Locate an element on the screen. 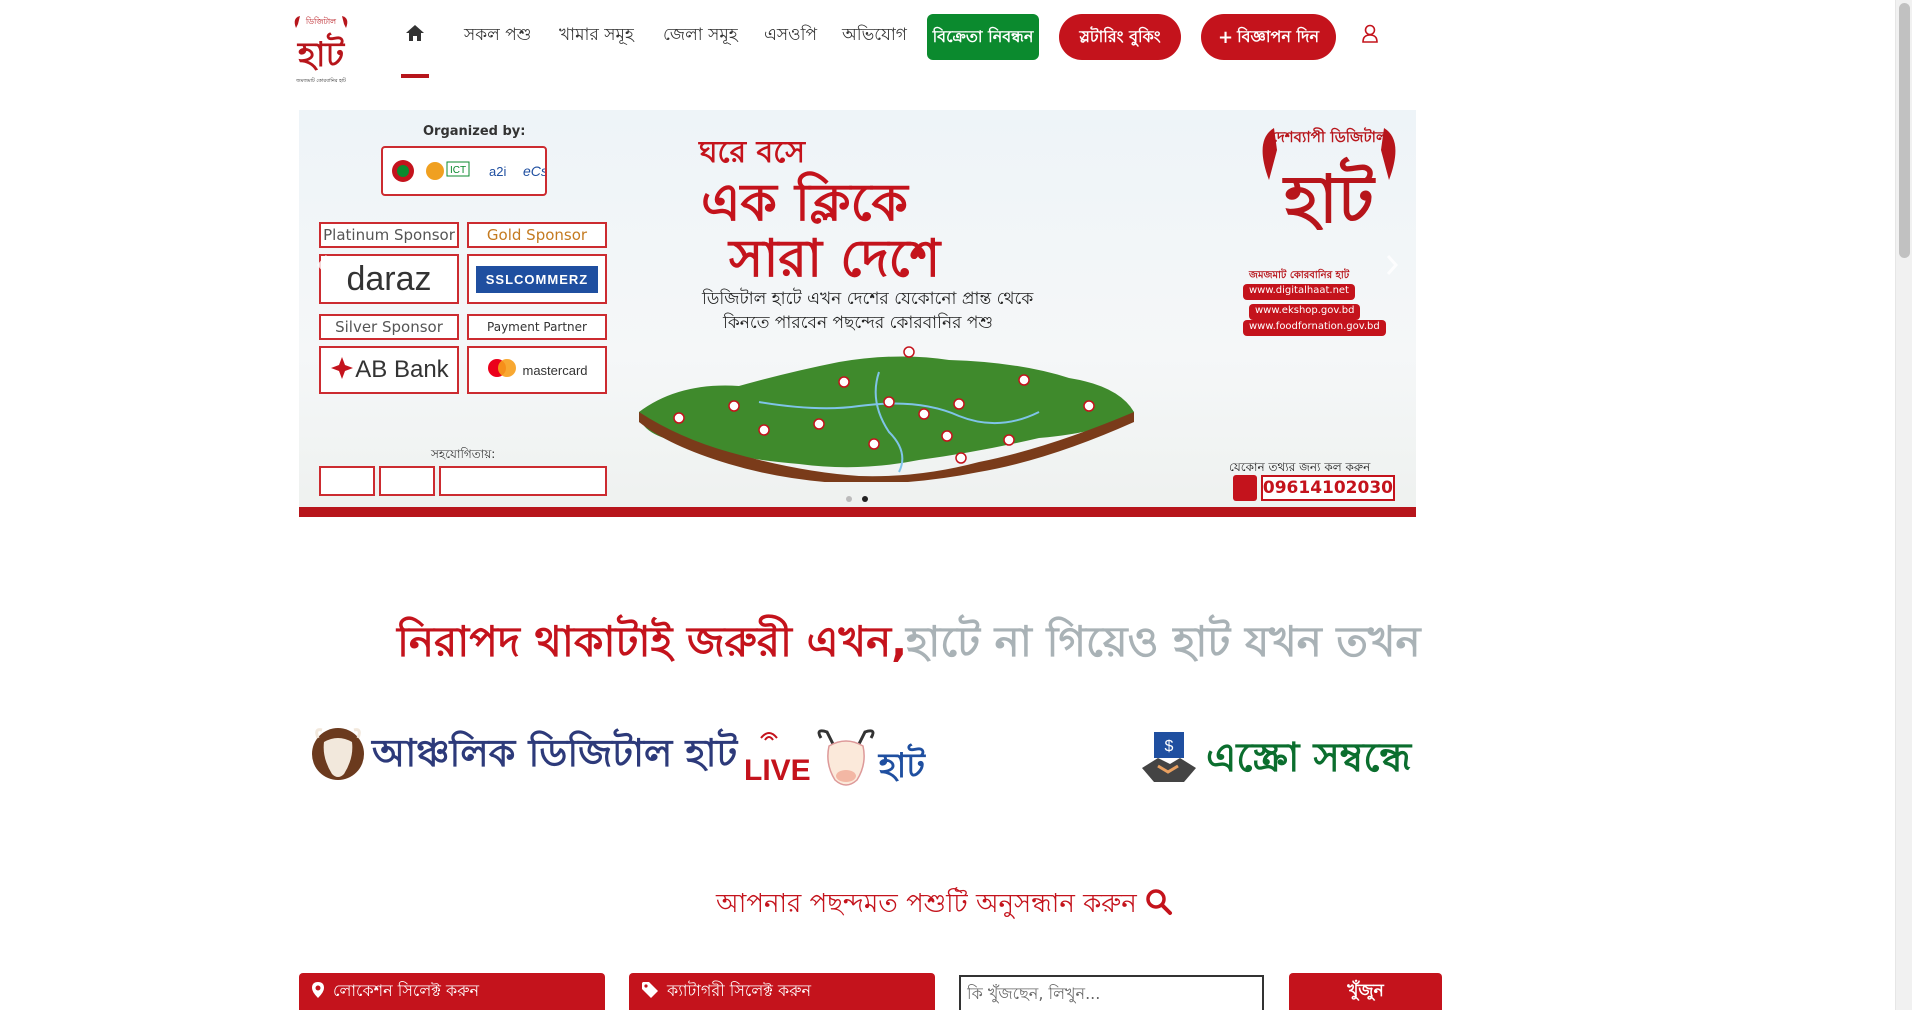 This screenshot has width=1912, height=1010. location-pin-icon is located at coordinates (318, 992).